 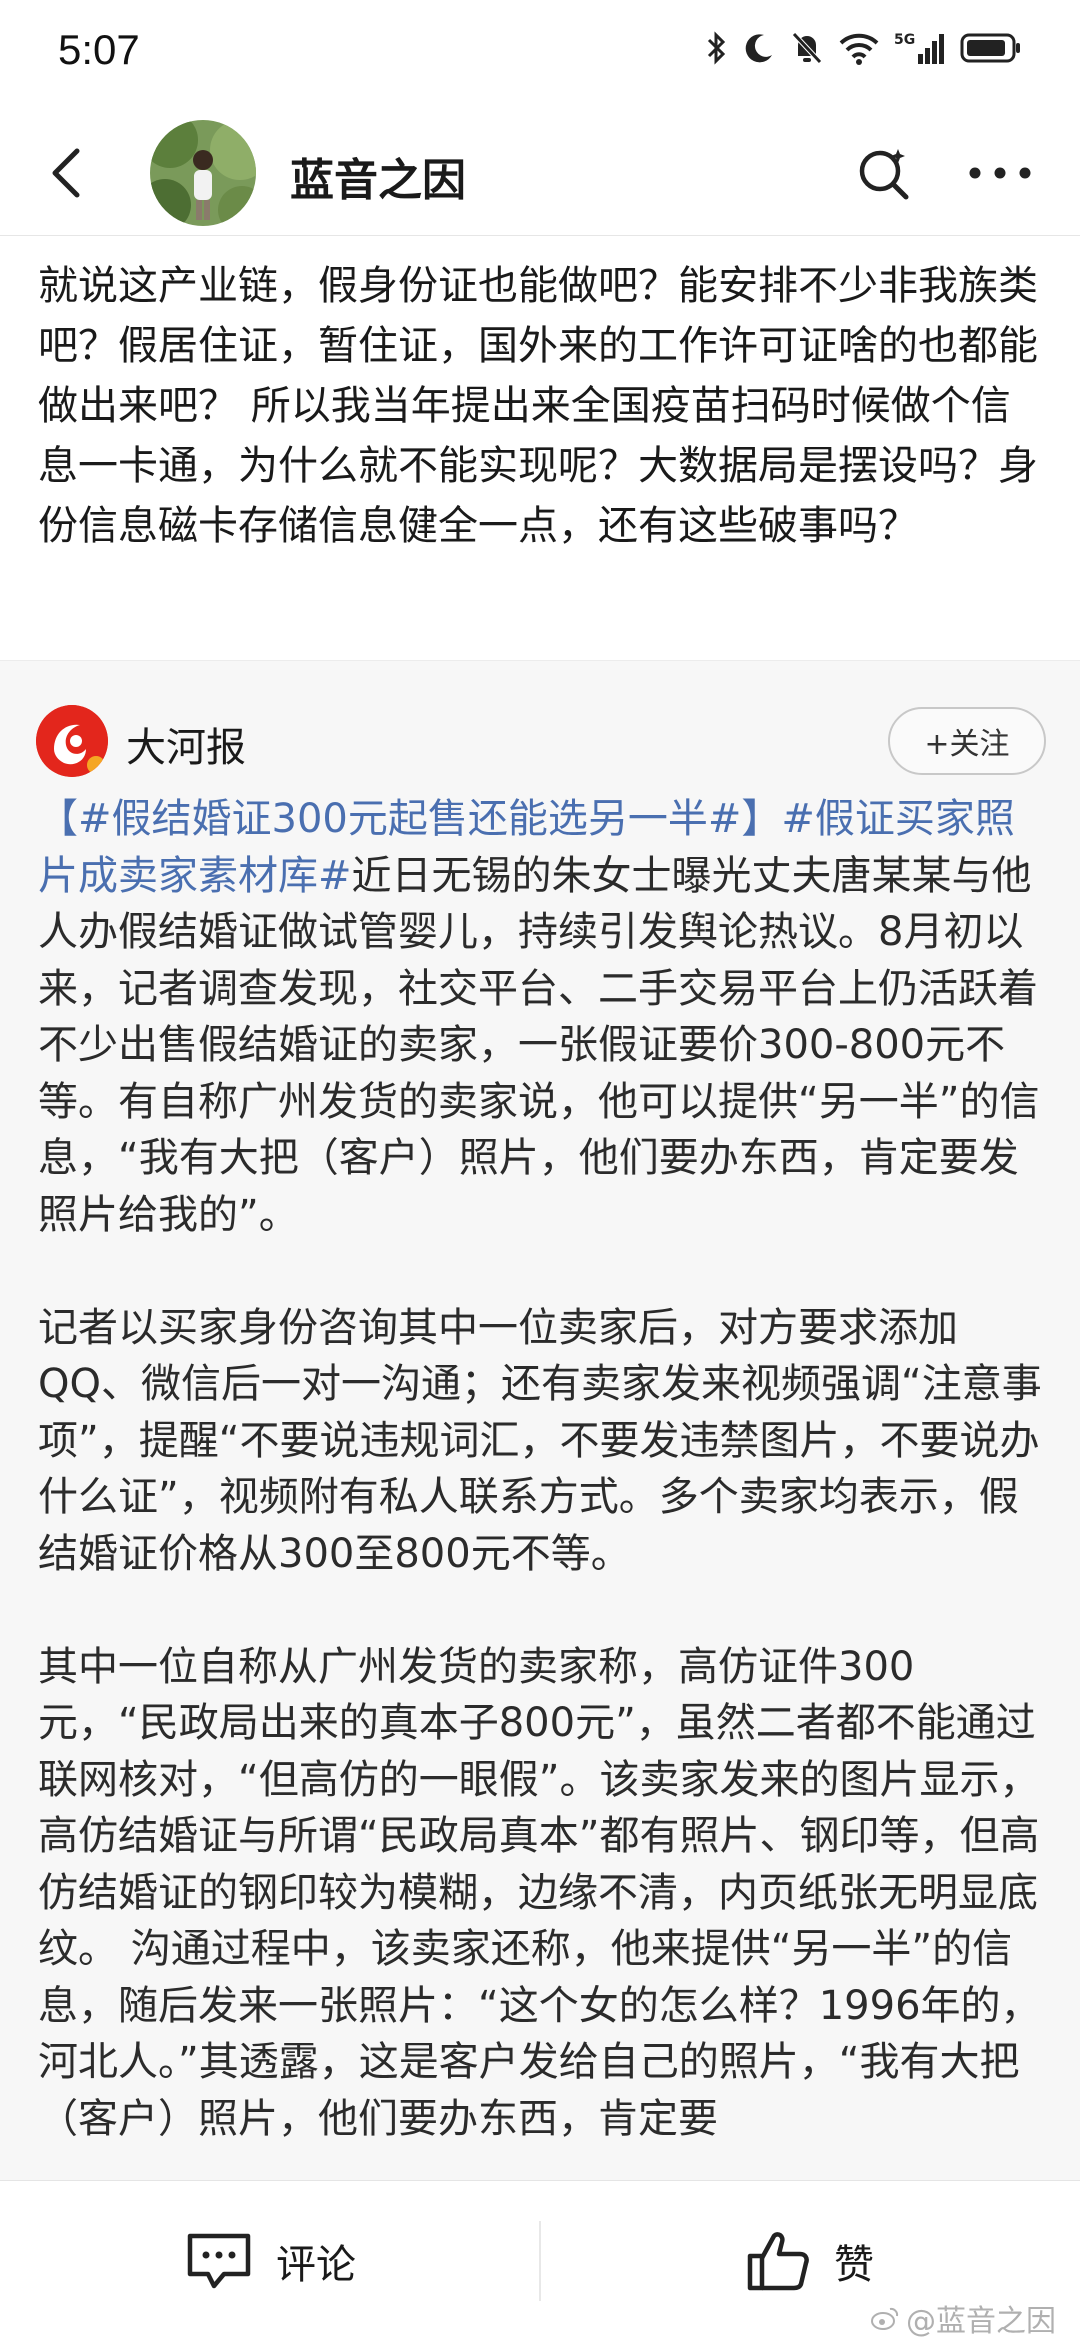 What do you see at coordinates (758, 48) in the screenshot?
I see `moon-icon` at bounding box center [758, 48].